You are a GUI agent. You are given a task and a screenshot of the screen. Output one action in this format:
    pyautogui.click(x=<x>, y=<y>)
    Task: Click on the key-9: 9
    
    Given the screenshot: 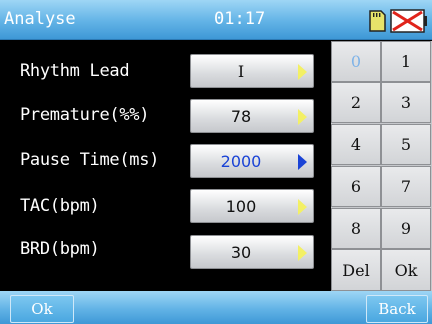 What is the action you would take?
    pyautogui.click(x=406, y=228)
    